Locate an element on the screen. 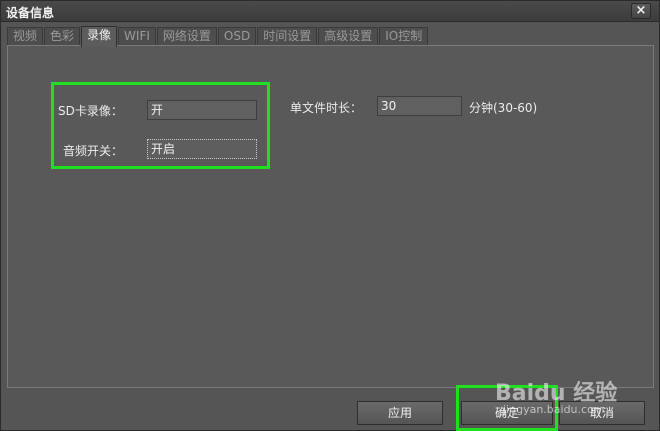 This screenshot has height=431, width=660. file-length-label: 单文件时长： is located at coordinates (326, 108).